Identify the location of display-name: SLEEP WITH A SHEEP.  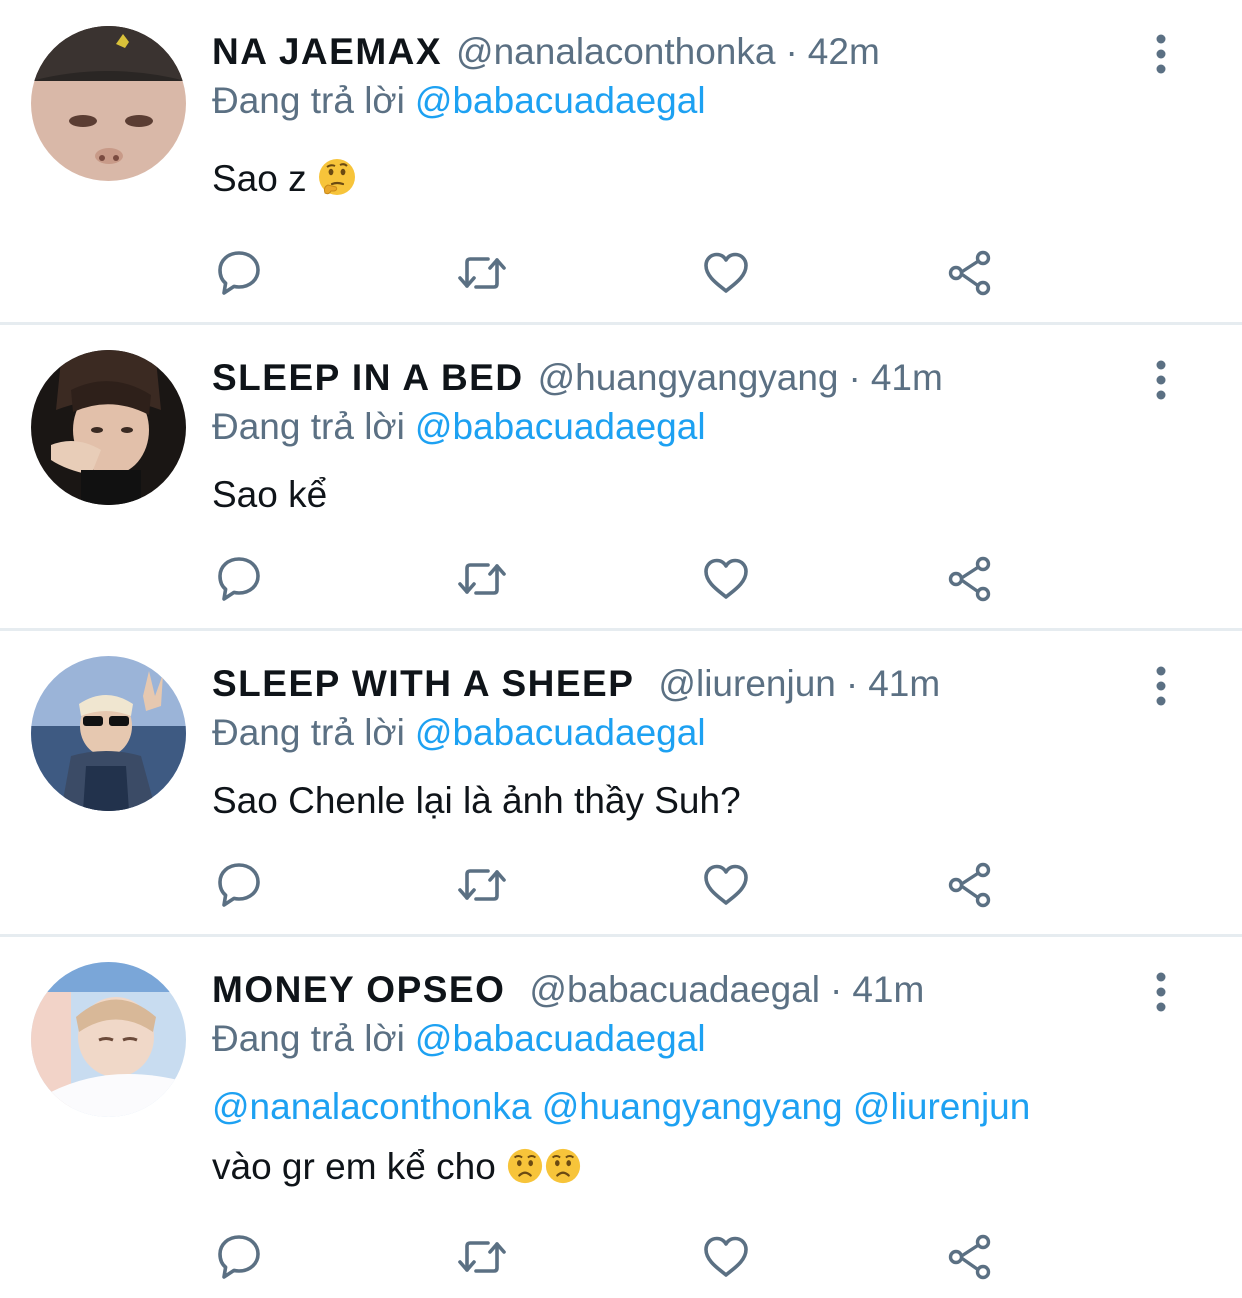
(423, 684).